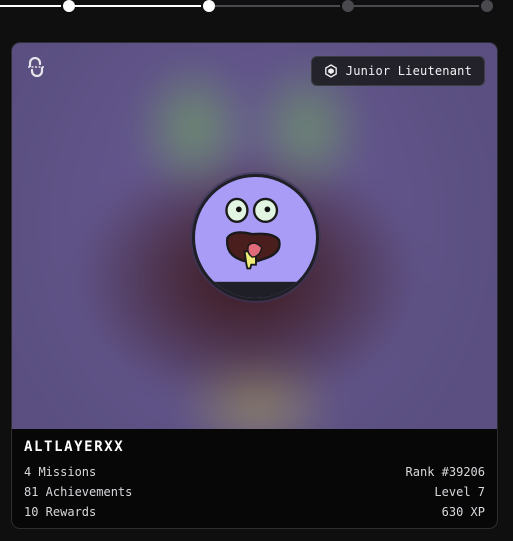 This screenshot has width=513, height=541. What do you see at coordinates (254, 513) in the screenshot?
I see `stat-row: 10 Rewards 630 XP` at bounding box center [254, 513].